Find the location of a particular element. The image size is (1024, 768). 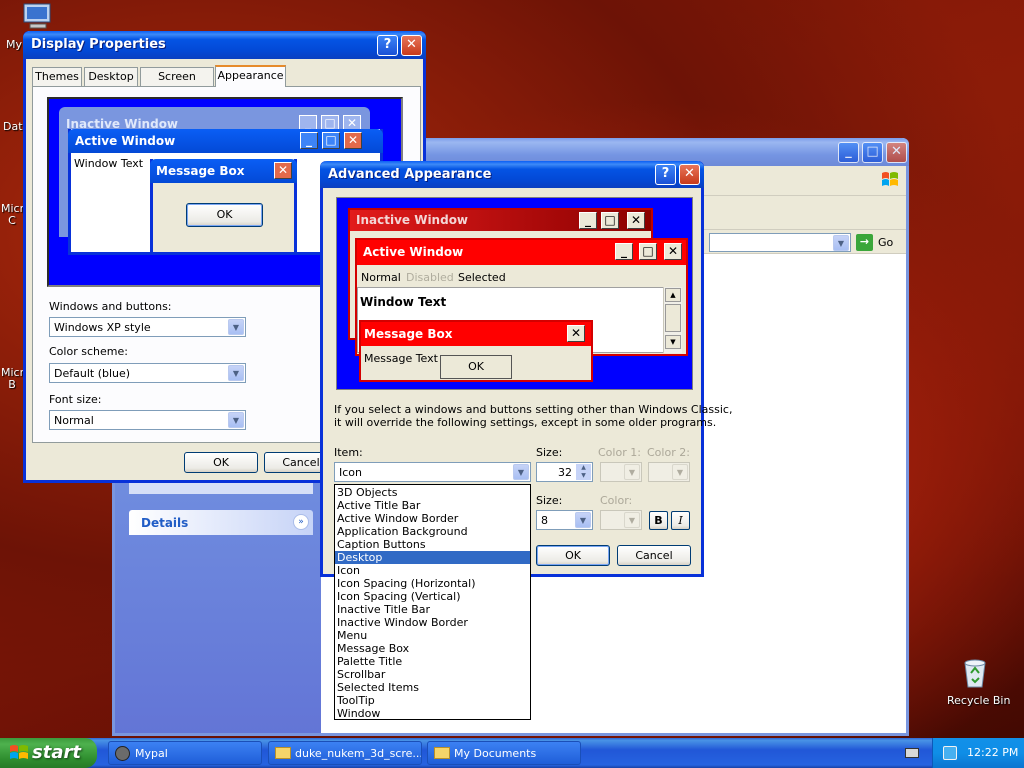

font-size-label: Size: is located at coordinates (549, 500).